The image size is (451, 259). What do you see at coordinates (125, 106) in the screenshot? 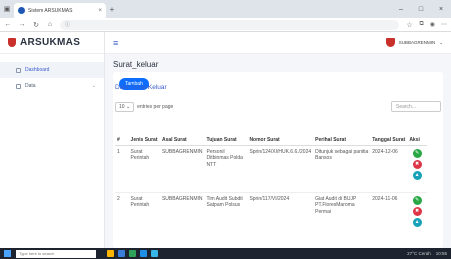
I see `entries-select: 10 ⌄` at bounding box center [125, 106].